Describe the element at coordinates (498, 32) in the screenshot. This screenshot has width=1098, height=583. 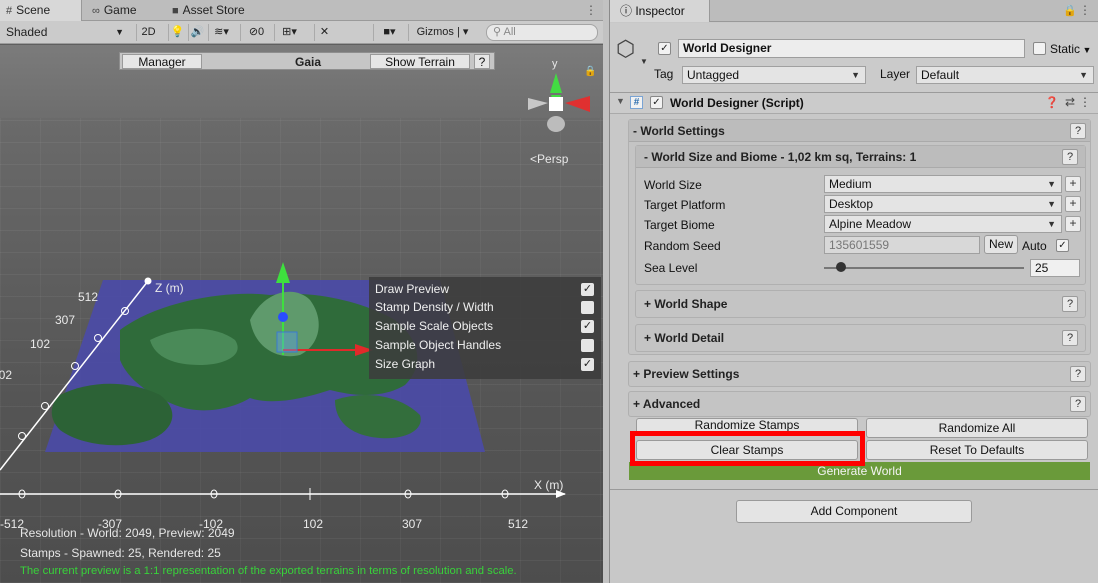
I see `search-icon: ⚲` at that location.